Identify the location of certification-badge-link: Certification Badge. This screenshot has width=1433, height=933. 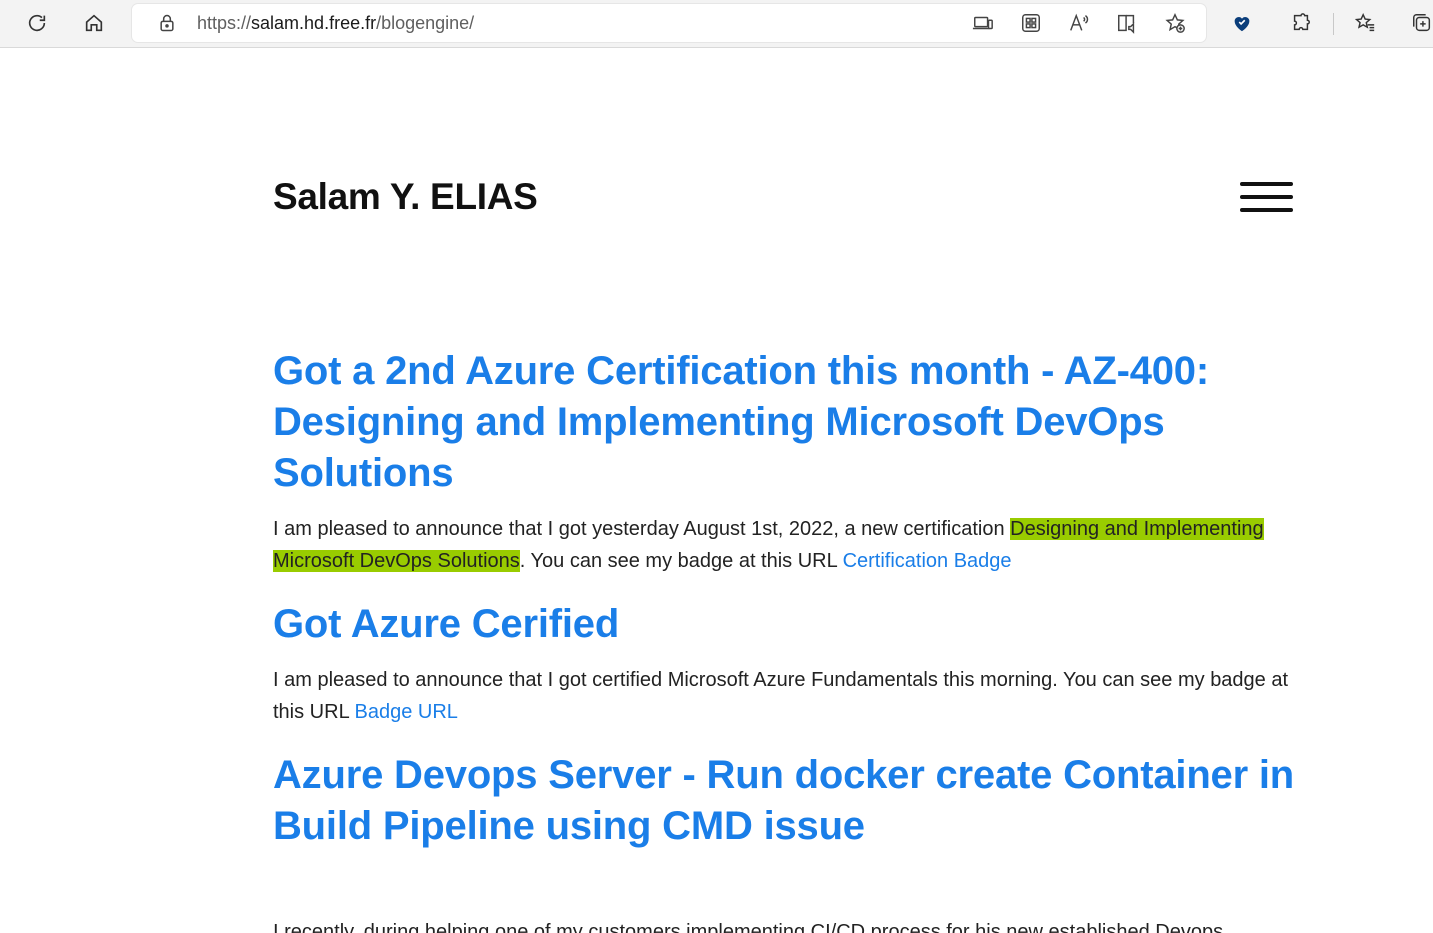
(927, 561).